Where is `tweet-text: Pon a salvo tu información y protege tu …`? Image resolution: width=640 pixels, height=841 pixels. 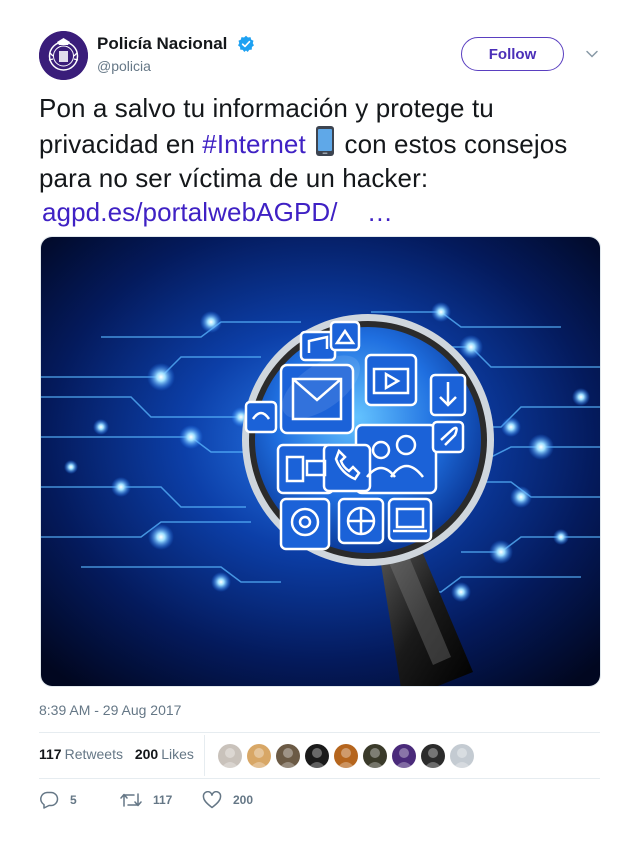
tweet-text: Pon a salvo tu información y protege tu … is located at coordinates (324, 160).